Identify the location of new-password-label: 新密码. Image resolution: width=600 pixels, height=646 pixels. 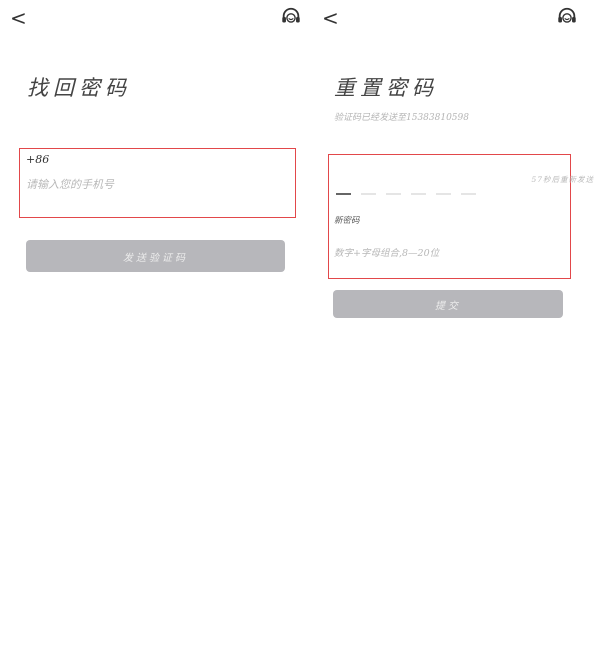
(347, 221).